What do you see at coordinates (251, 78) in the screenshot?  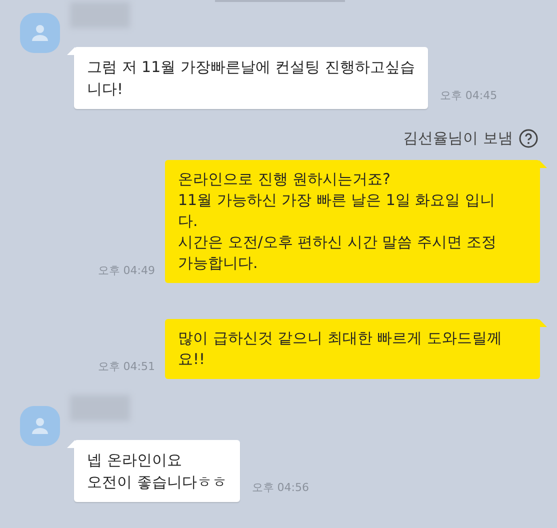 I see `message-bubble: 그럼 저 11월 가장빠른날에 컨설팅 진행하고싶습 니다!` at bounding box center [251, 78].